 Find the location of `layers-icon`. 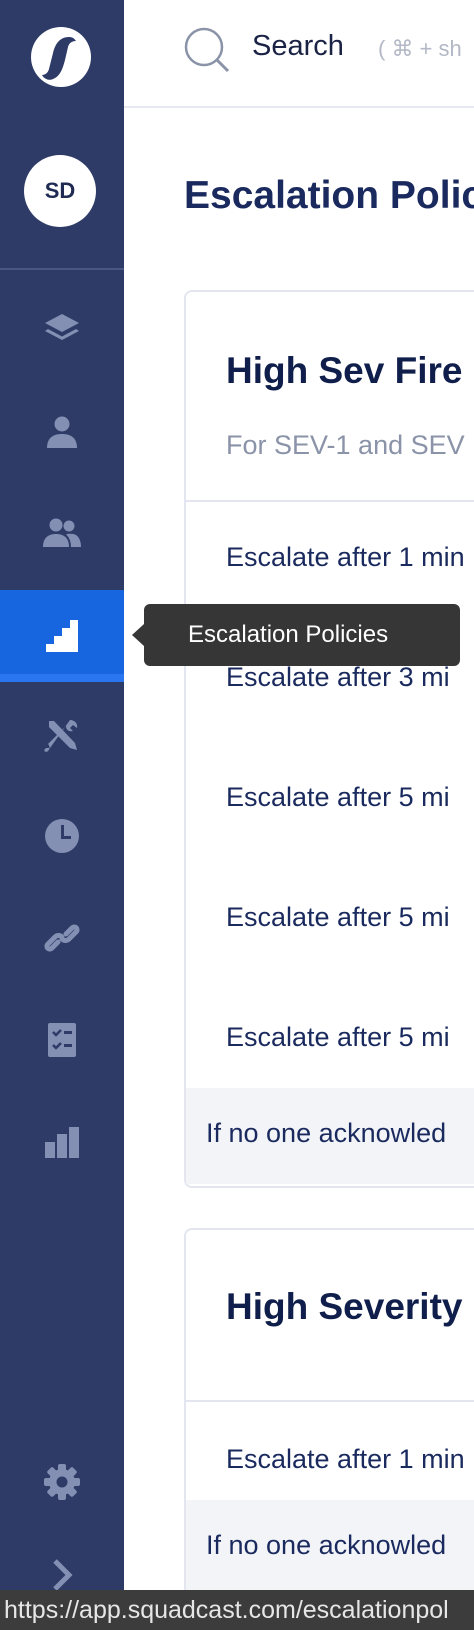

layers-icon is located at coordinates (62, 327).